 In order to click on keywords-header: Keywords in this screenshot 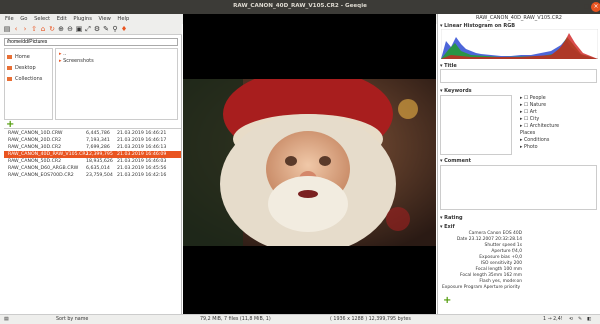, I will do `click(456, 91)`.